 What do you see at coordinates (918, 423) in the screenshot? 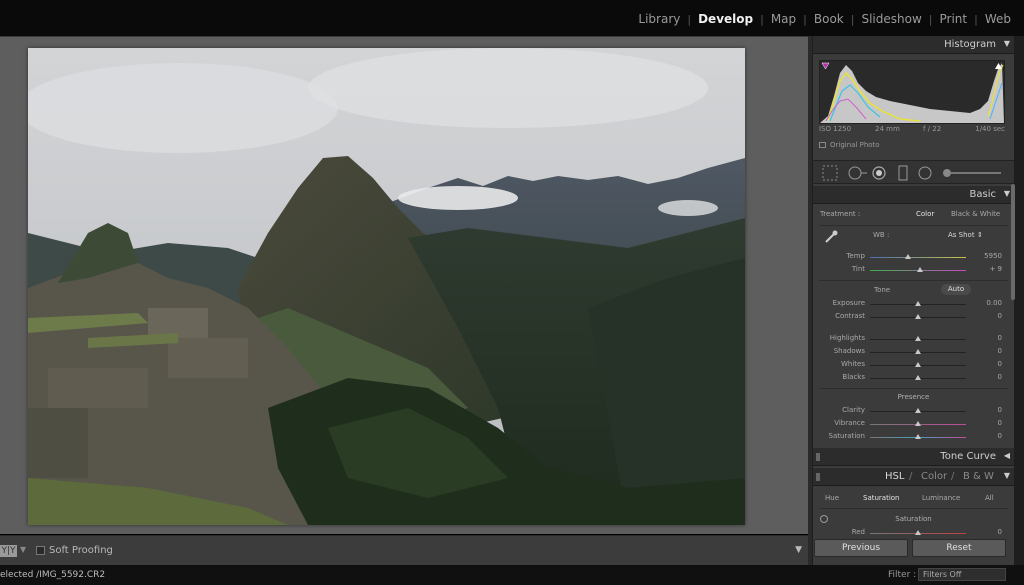
I see `vibrance-thumb` at bounding box center [918, 423].